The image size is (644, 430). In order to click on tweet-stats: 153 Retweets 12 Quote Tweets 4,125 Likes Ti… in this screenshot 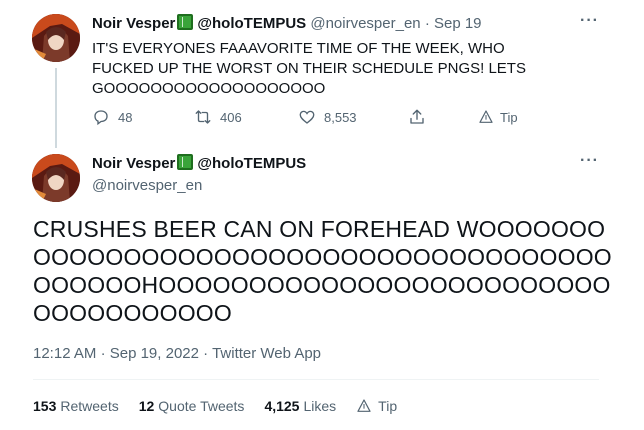, I will do `click(215, 406)`.